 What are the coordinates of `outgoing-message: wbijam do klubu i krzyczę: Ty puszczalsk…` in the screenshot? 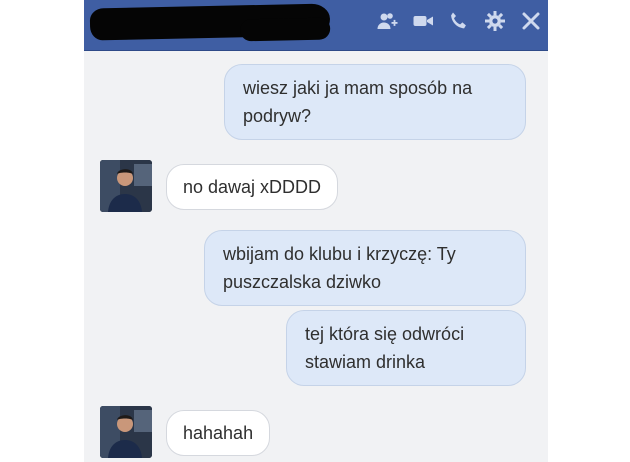 It's located at (365, 268).